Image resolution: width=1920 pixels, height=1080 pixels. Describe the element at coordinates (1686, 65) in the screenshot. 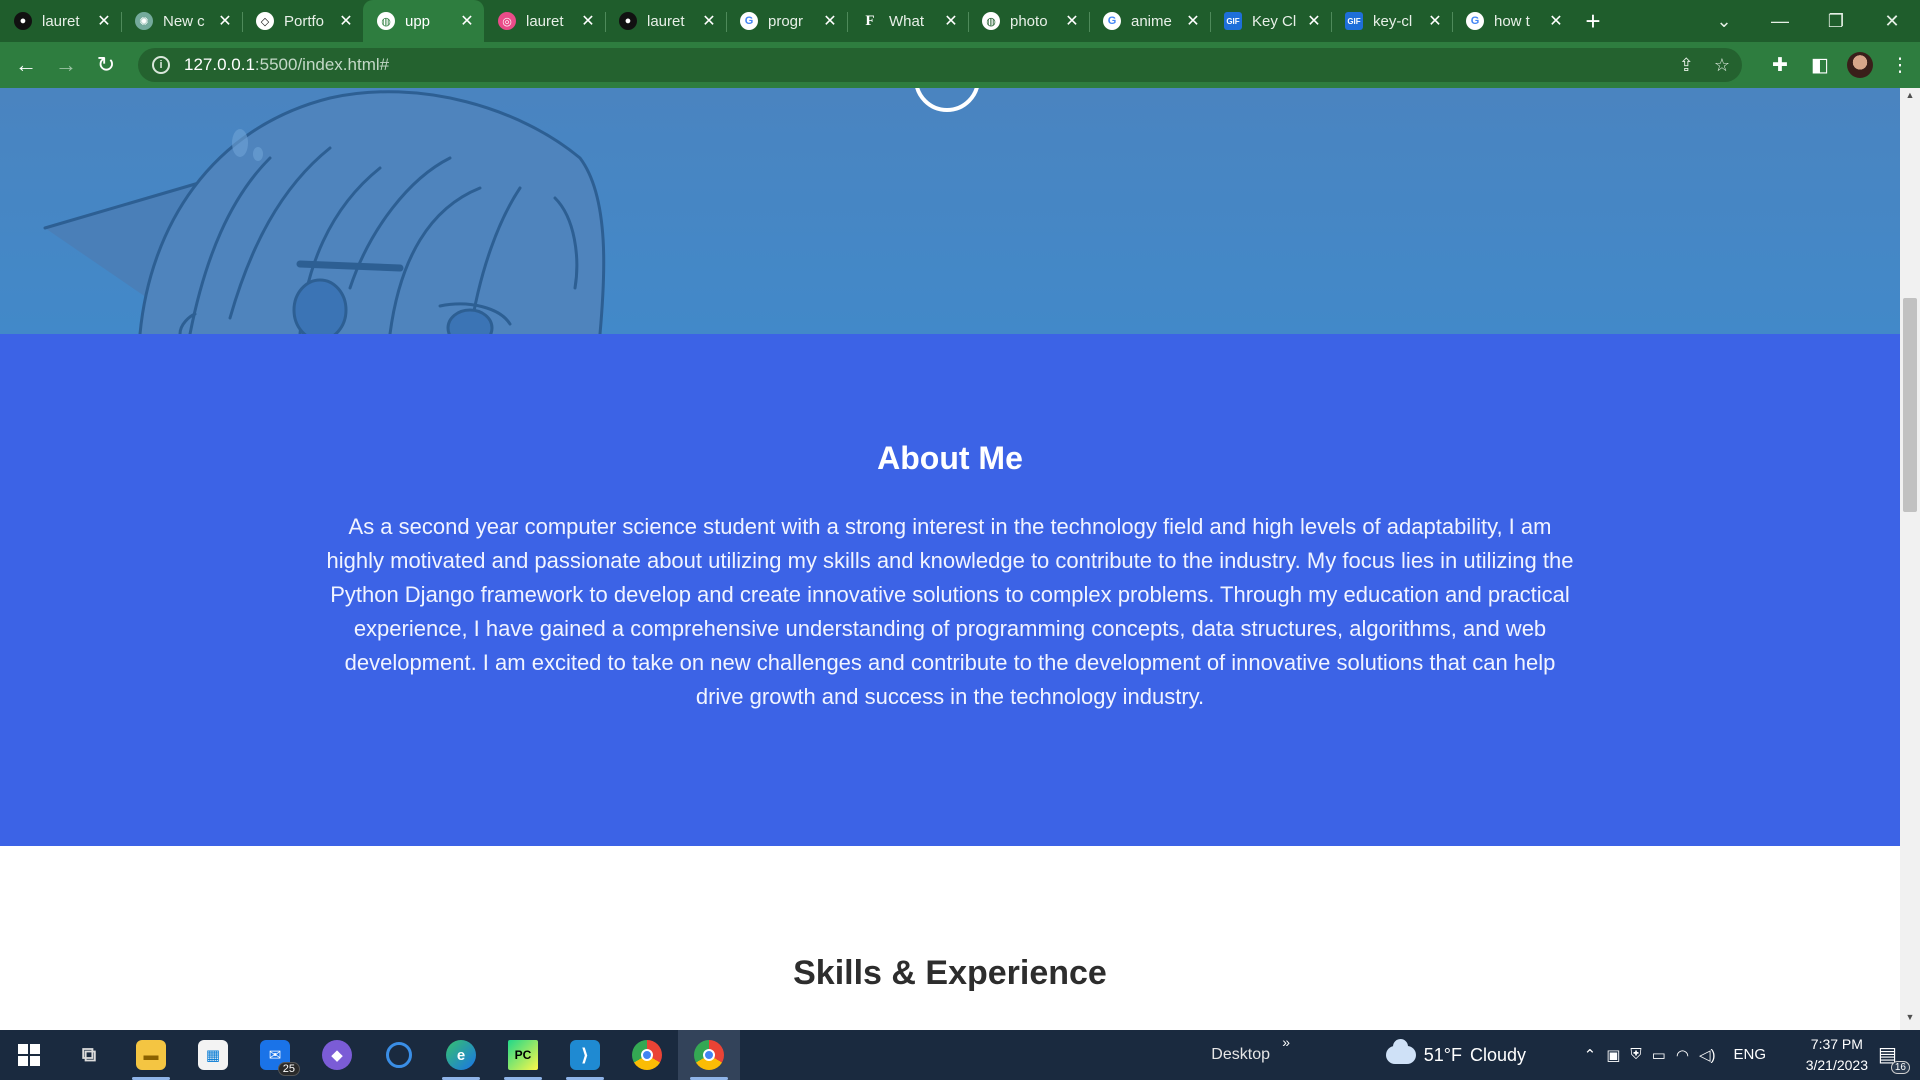

I see `share-icon: ⇪` at that location.